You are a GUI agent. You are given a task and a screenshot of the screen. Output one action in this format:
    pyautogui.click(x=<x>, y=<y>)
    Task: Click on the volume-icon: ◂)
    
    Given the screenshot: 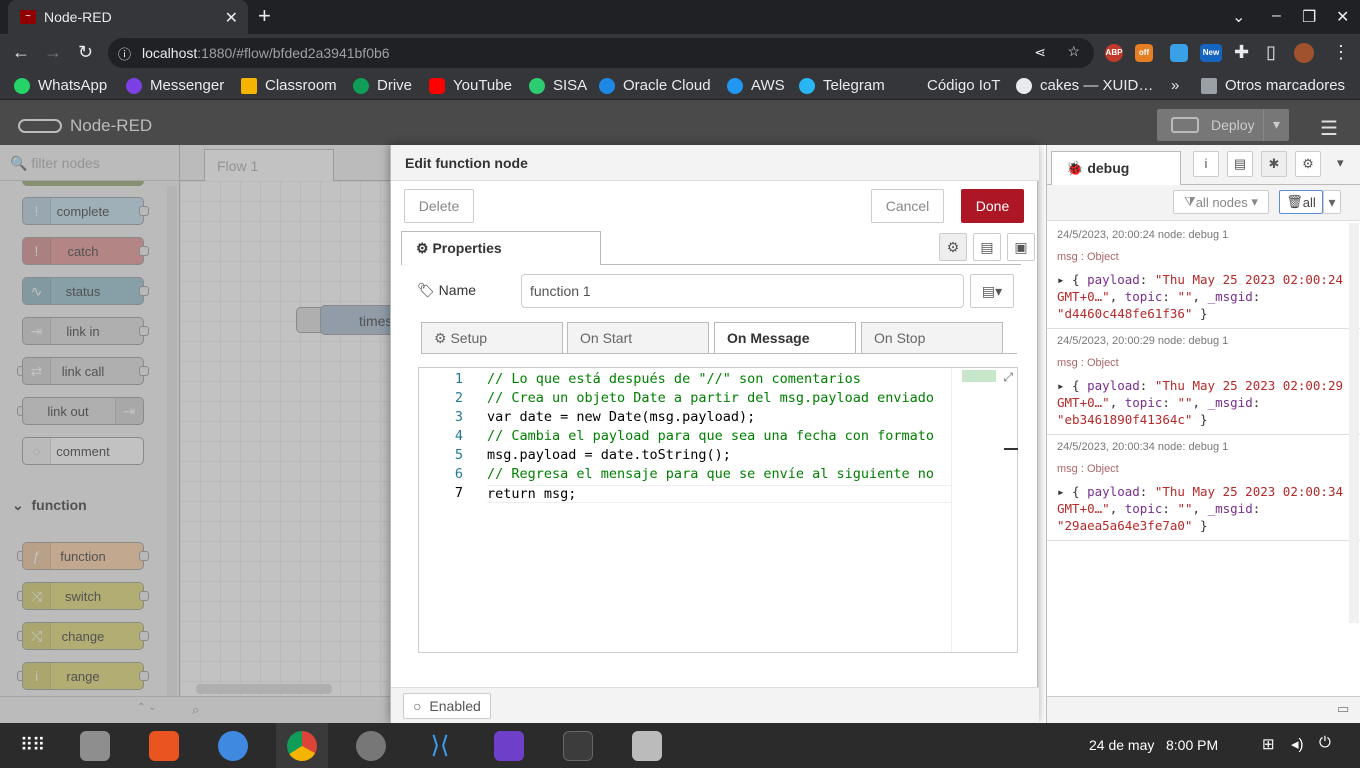 What is the action you would take?
    pyautogui.click(x=1297, y=744)
    